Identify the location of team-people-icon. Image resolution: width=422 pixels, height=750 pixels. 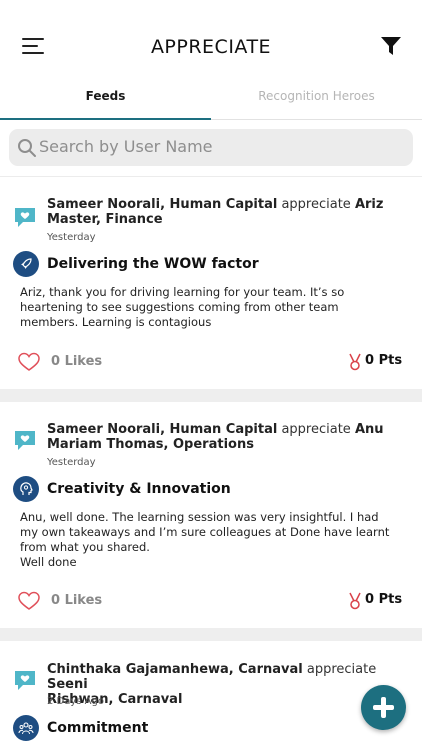
(26, 728).